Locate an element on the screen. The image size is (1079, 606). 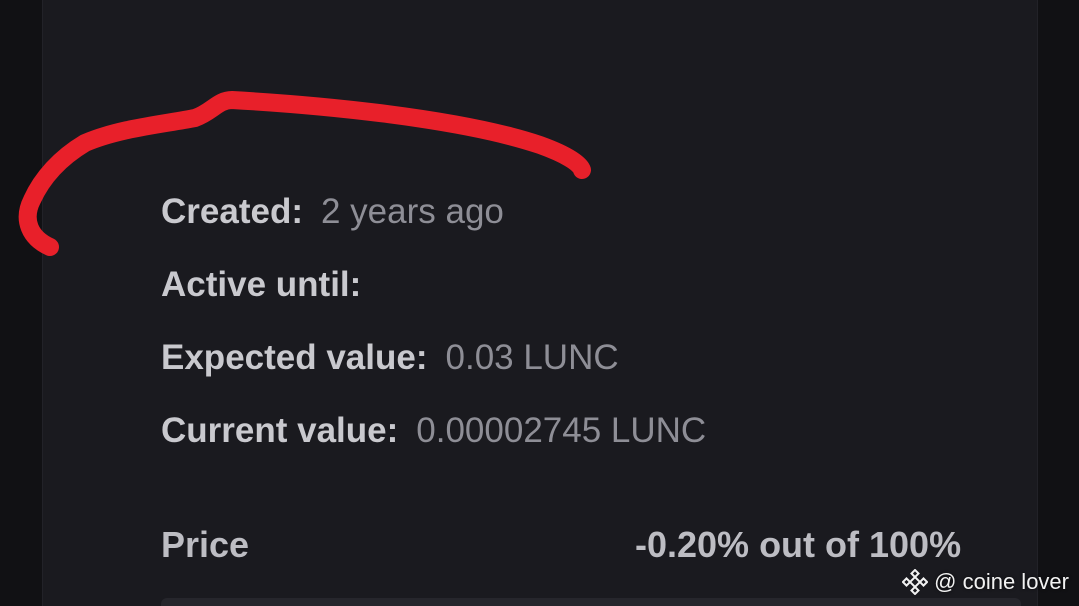
expected-value-value: 0.03 LUNC is located at coordinates (532, 357).